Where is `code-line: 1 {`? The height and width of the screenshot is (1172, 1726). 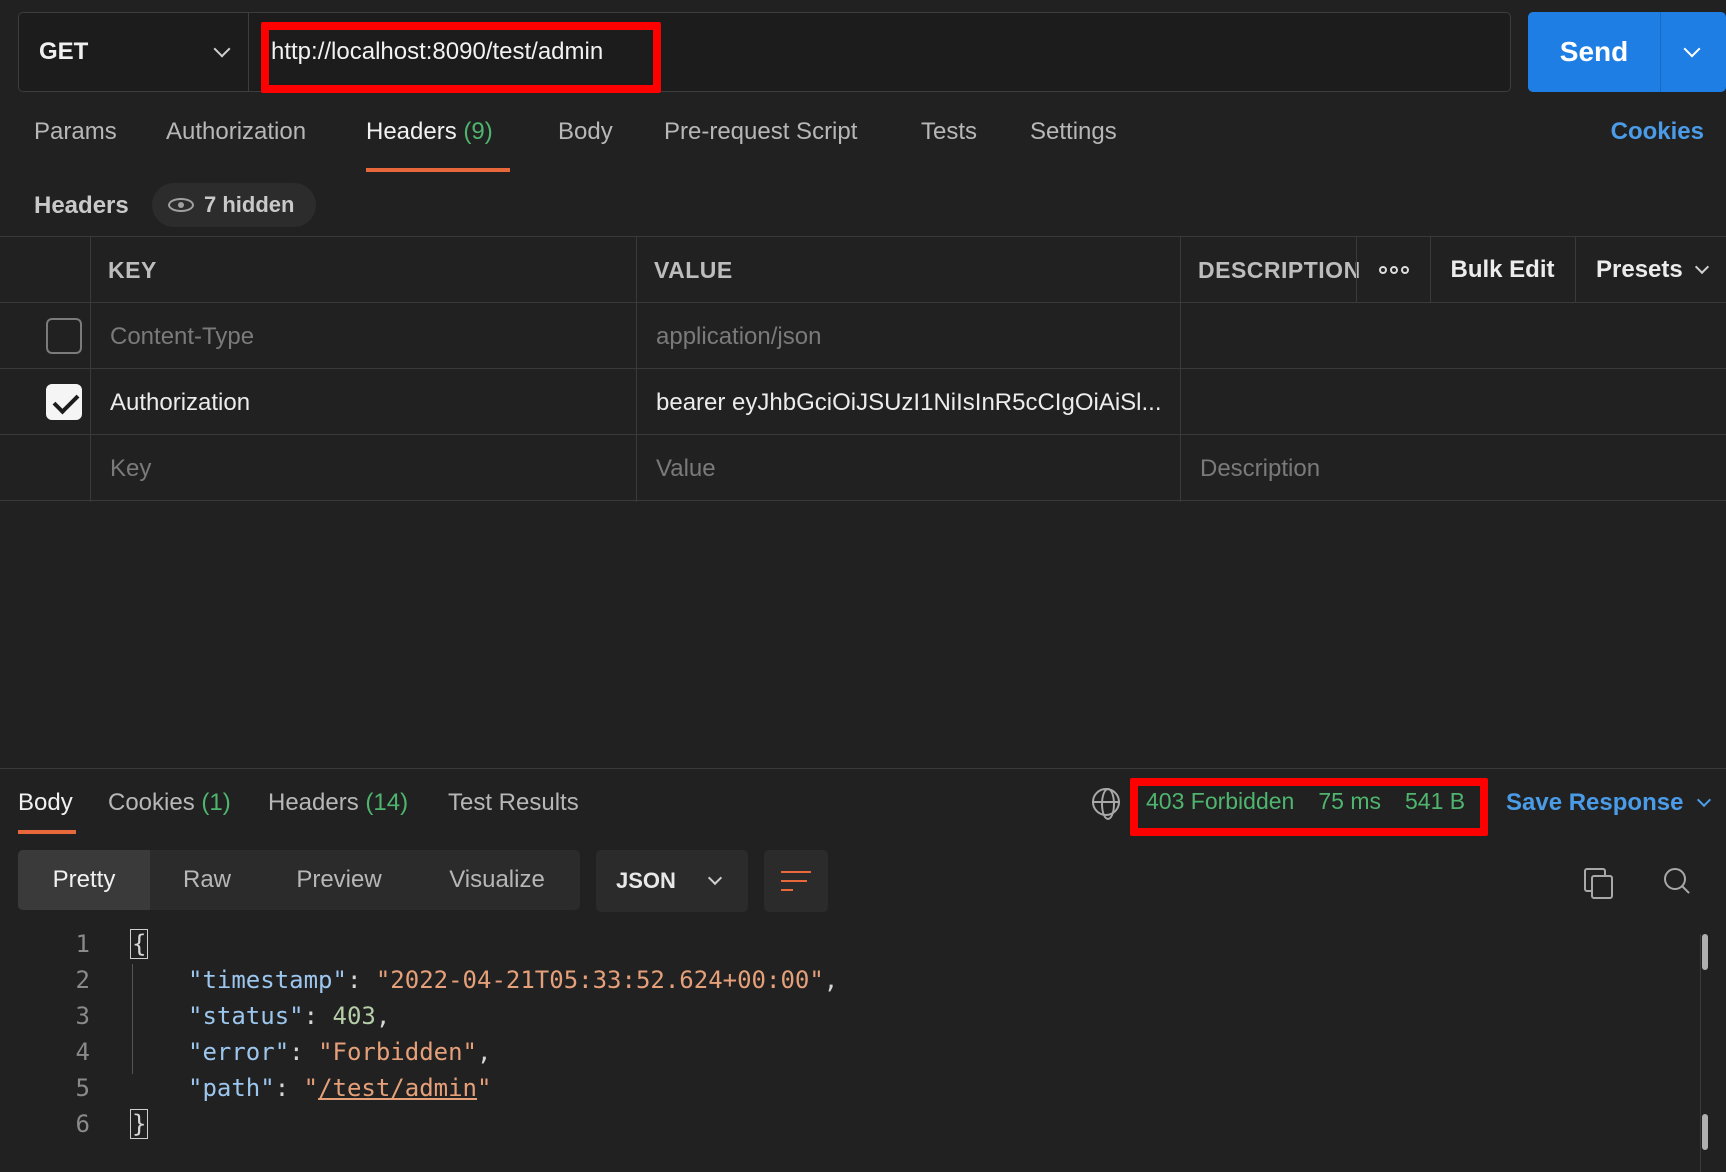
code-line: 1 { is located at coordinates (74, 947).